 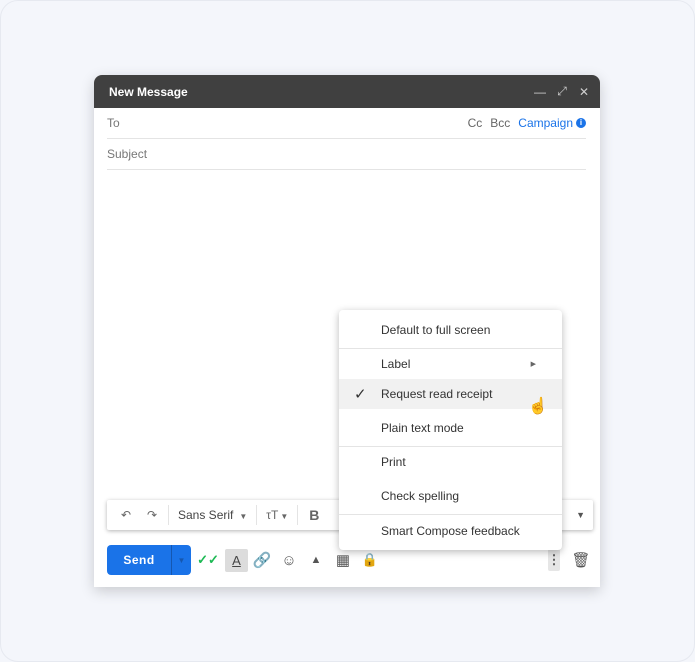 I want to click on menu-item-print: Print, so click(x=450, y=462).